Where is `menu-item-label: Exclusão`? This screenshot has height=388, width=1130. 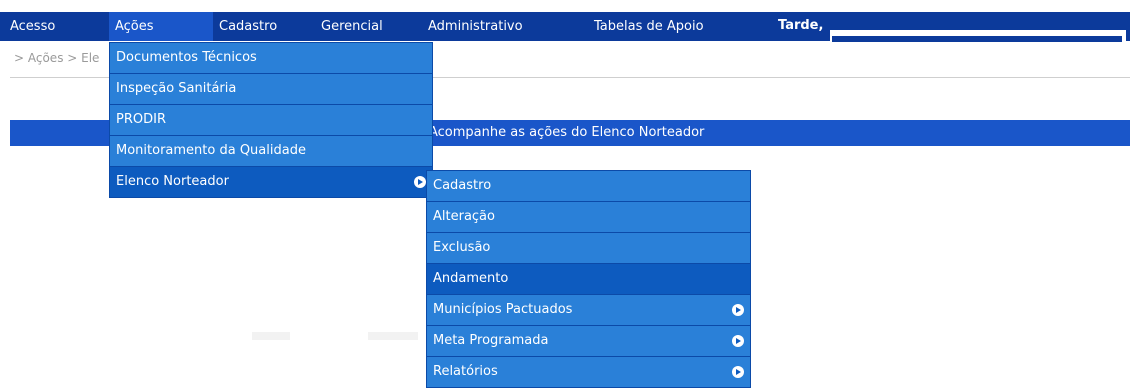 menu-item-label: Exclusão is located at coordinates (462, 247).